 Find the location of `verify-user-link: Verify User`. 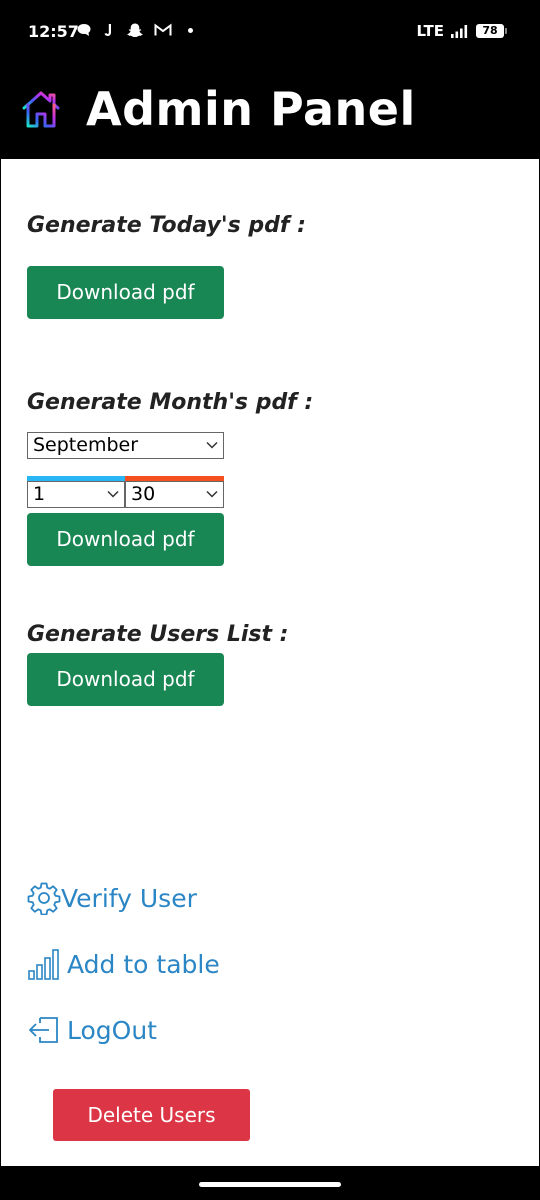

verify-user-link: Verify User is located at coordinates (112, 898).